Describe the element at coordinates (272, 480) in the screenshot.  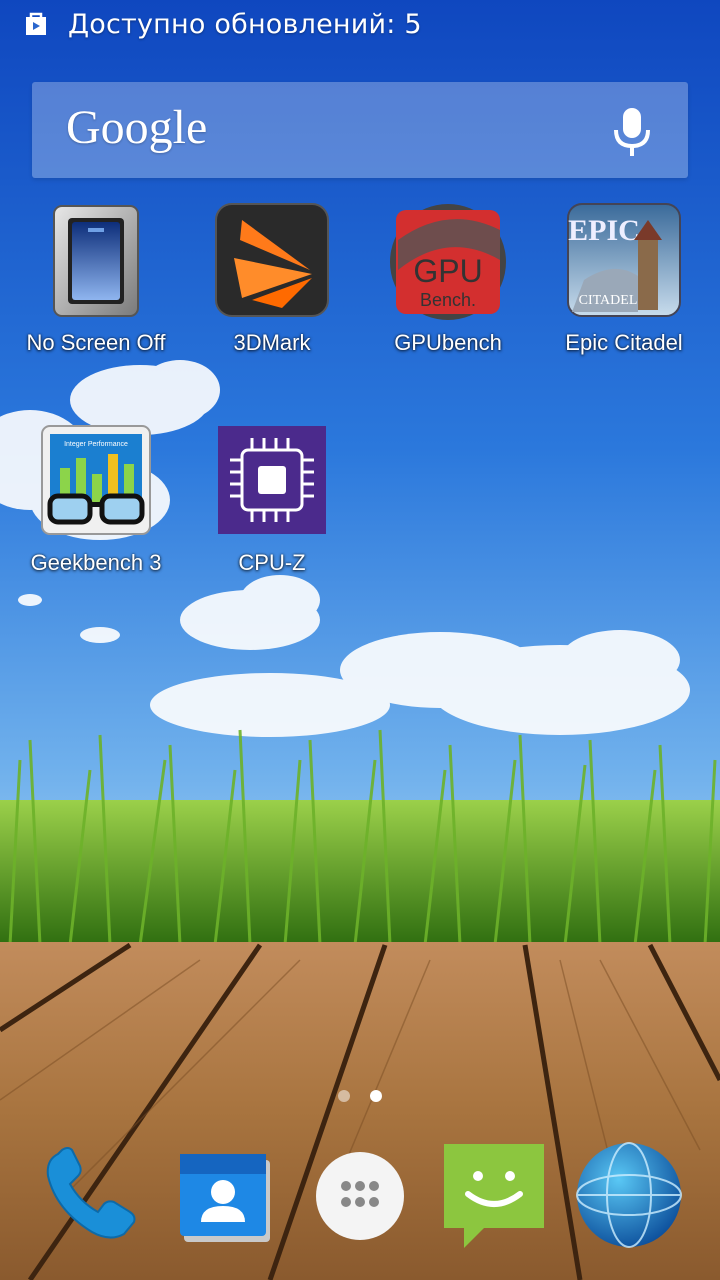
I see `cpu-chip-icon` at that location.